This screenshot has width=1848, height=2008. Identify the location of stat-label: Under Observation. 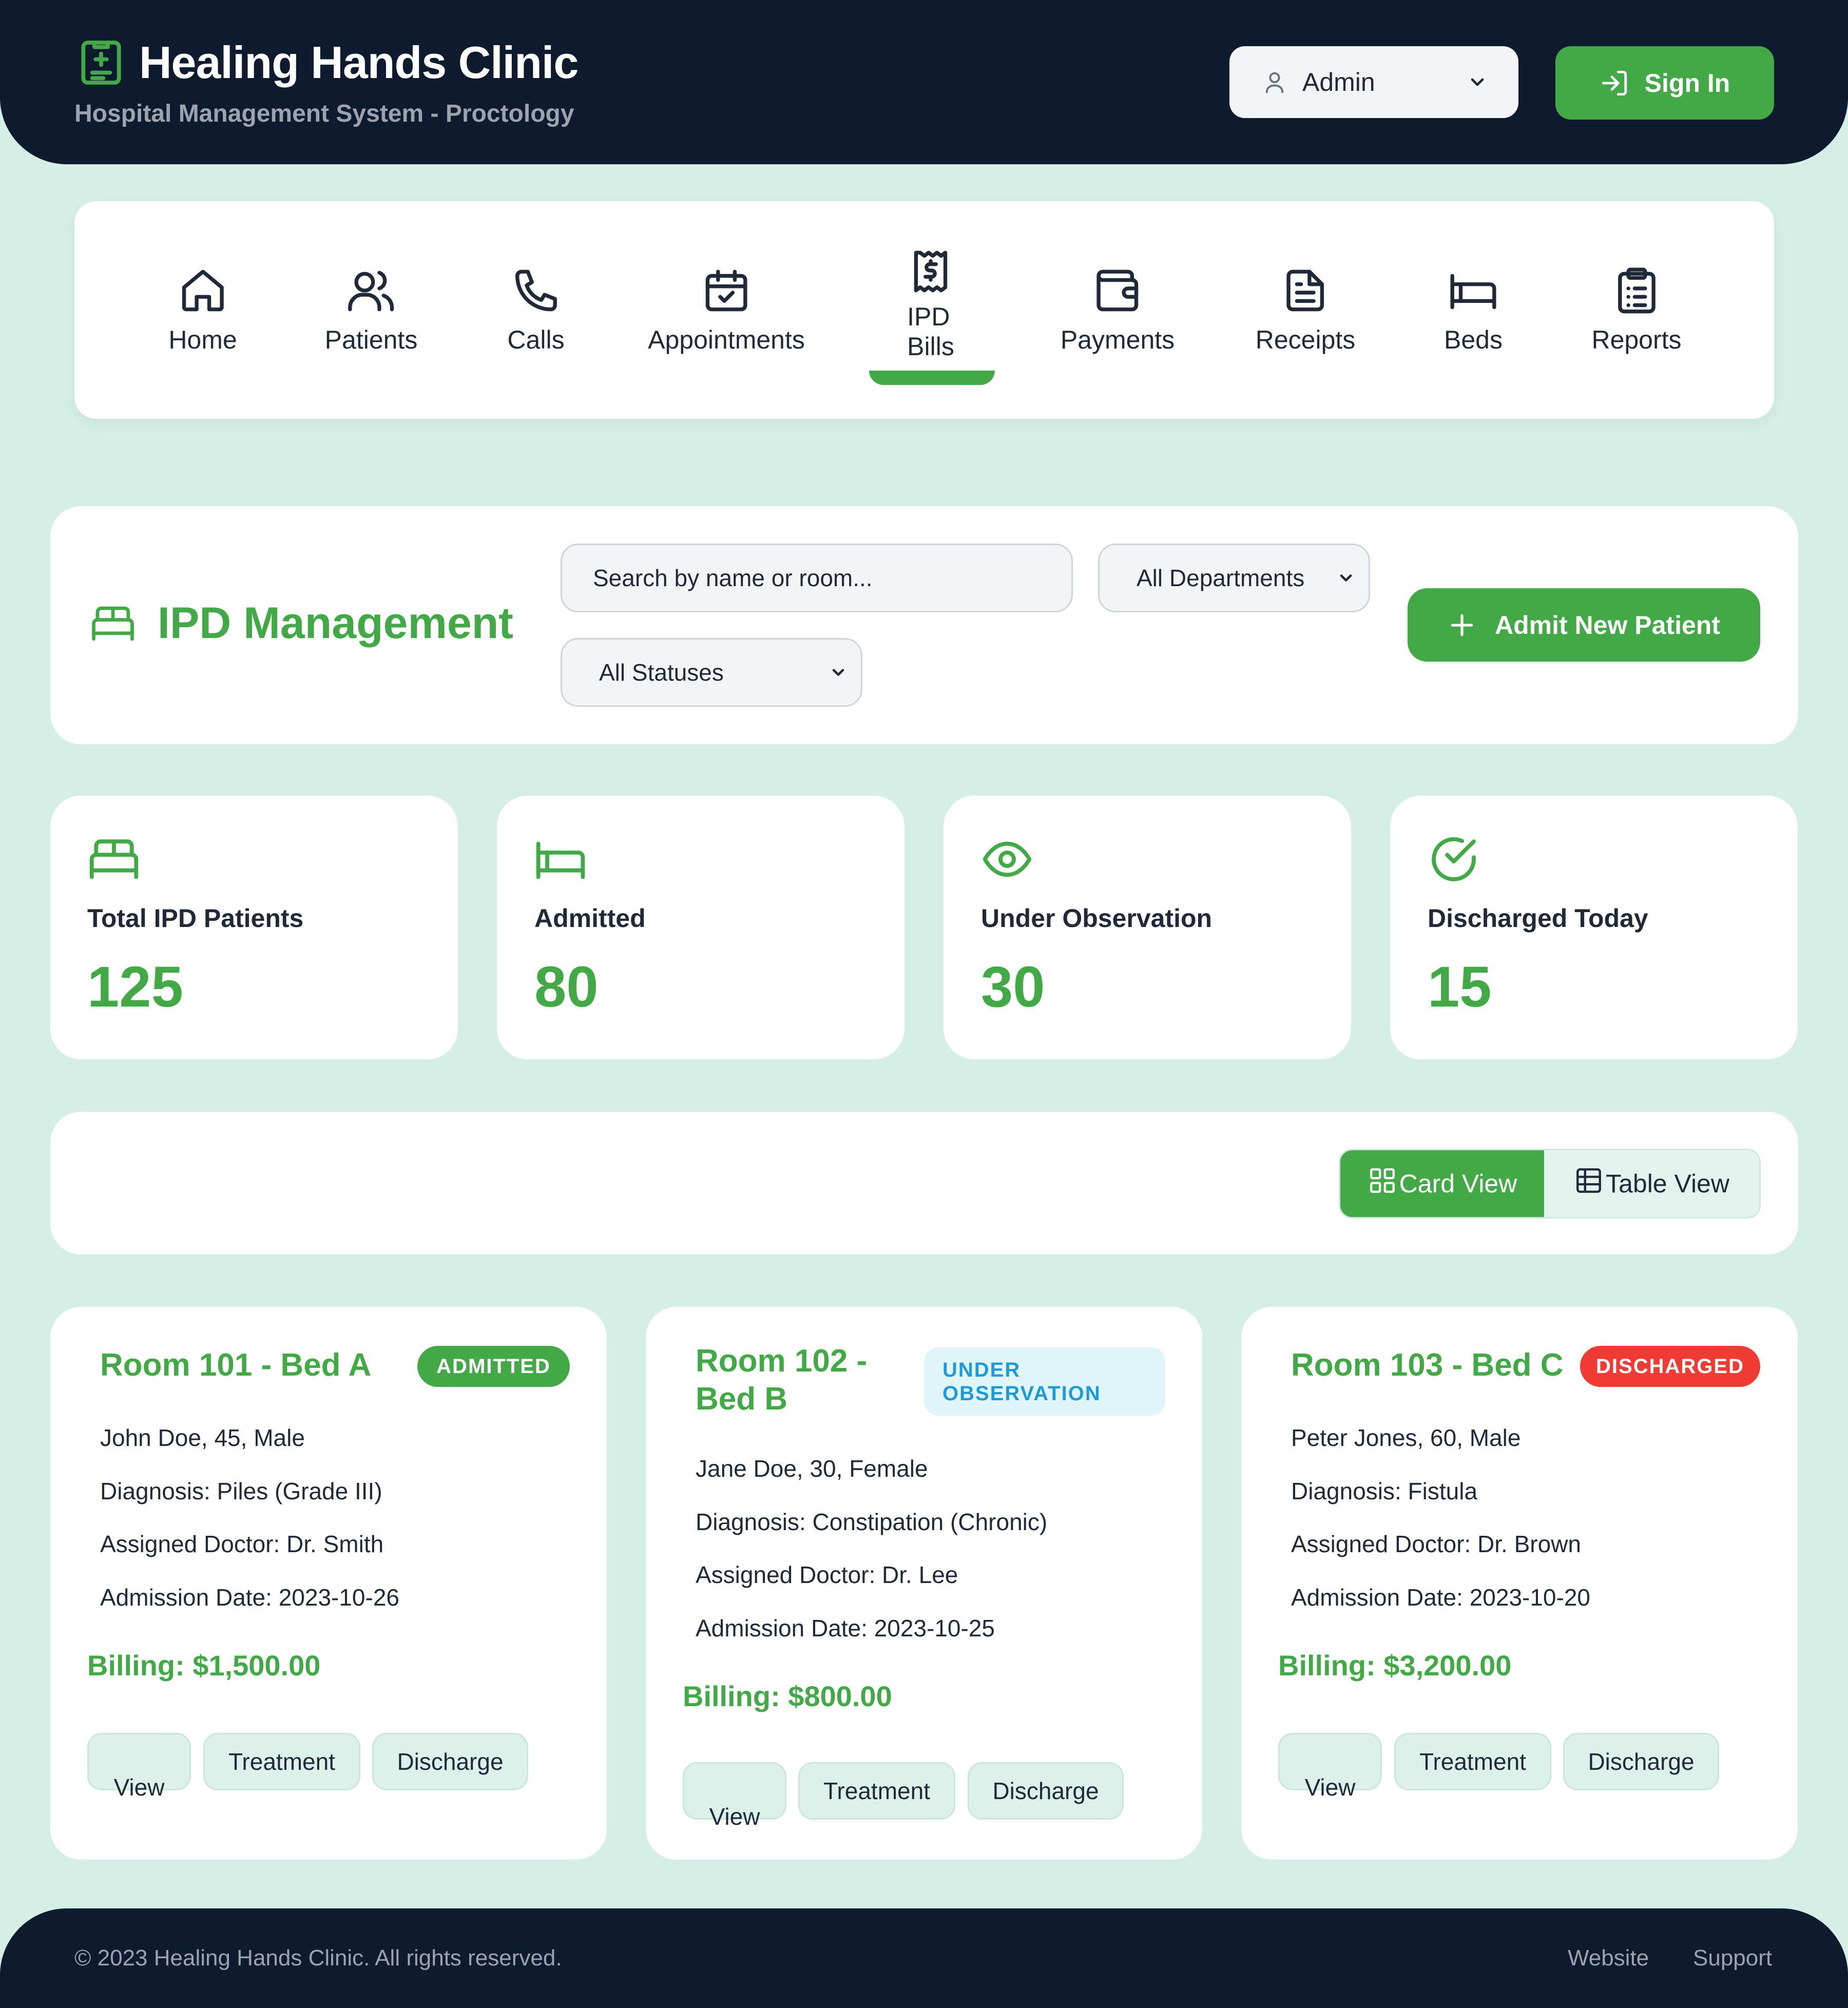
(1096, 918).